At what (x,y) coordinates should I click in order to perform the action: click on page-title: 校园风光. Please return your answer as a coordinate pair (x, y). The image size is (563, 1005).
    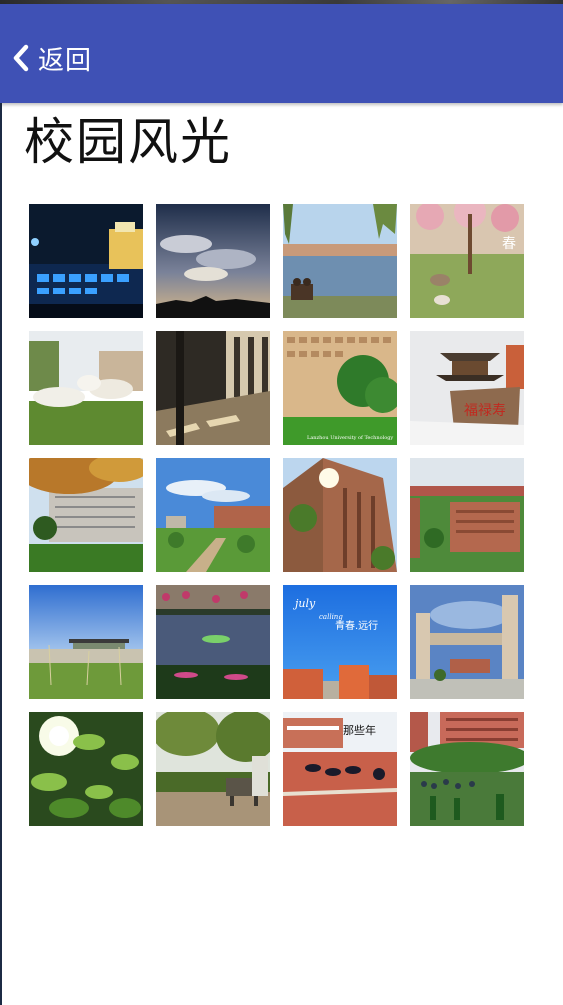
    Looking at the image, I should click on (128, 142).